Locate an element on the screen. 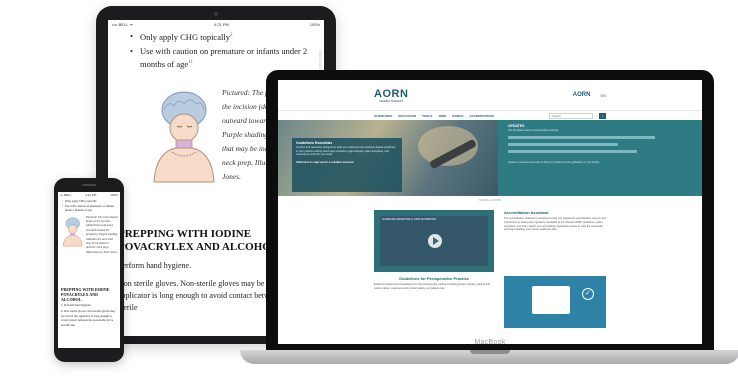 The image size is (738, 376). guidelines-title: Guidelines for Perioperative Practice is located at coordinates (434, 278).